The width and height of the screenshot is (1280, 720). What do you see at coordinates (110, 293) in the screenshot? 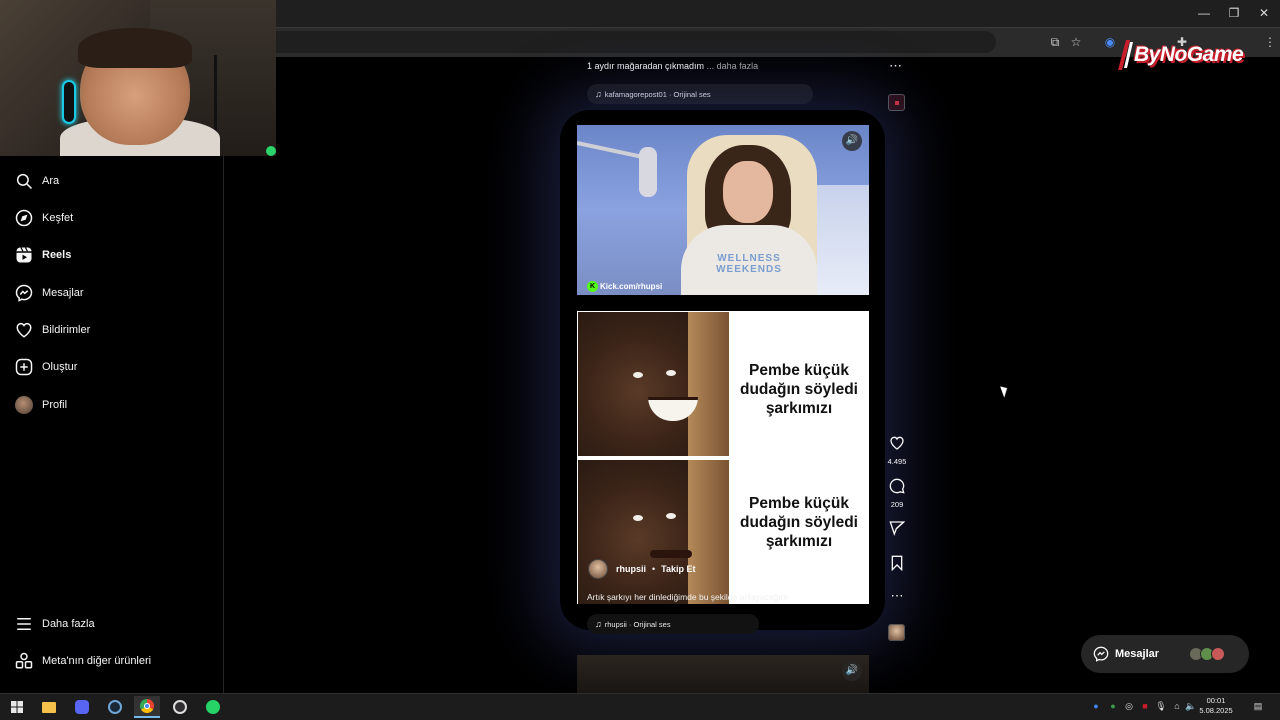
I see `sidebar-item-messages: Mesajlar` at bounding box center [110, 293].